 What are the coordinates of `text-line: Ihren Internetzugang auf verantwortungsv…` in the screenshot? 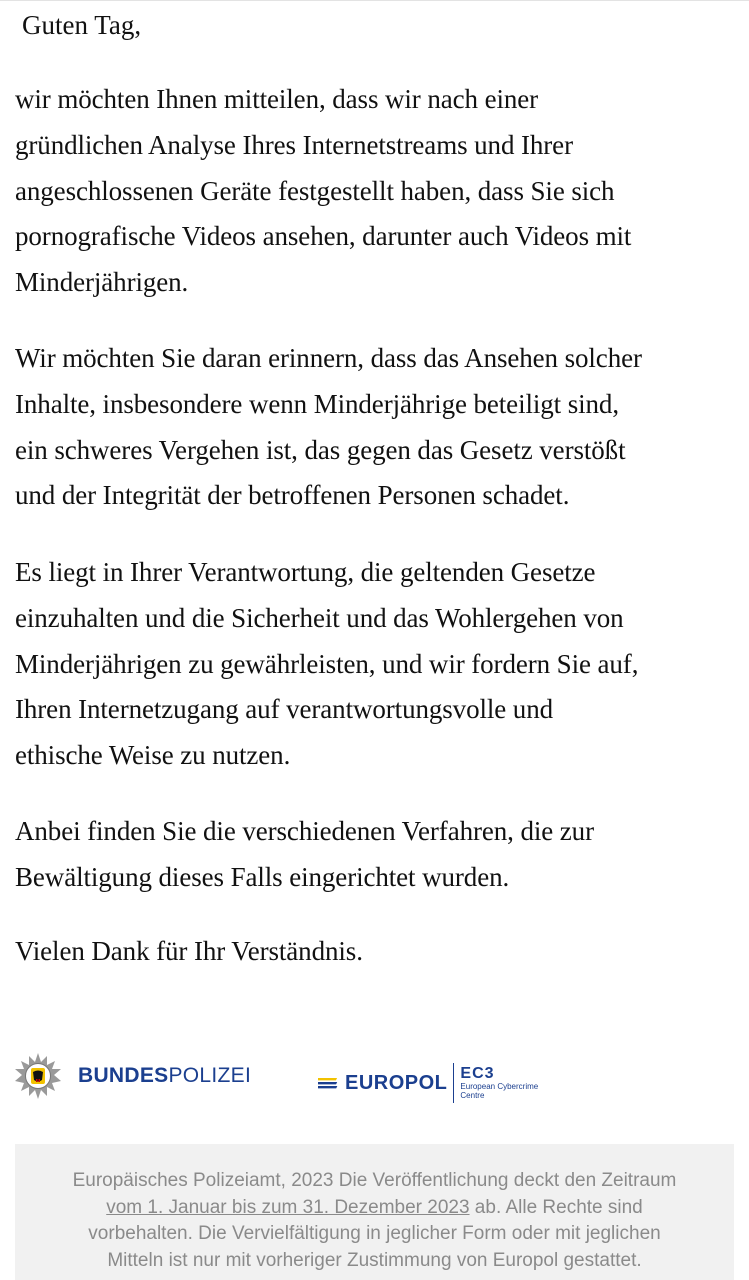 It's located at (284, 709).